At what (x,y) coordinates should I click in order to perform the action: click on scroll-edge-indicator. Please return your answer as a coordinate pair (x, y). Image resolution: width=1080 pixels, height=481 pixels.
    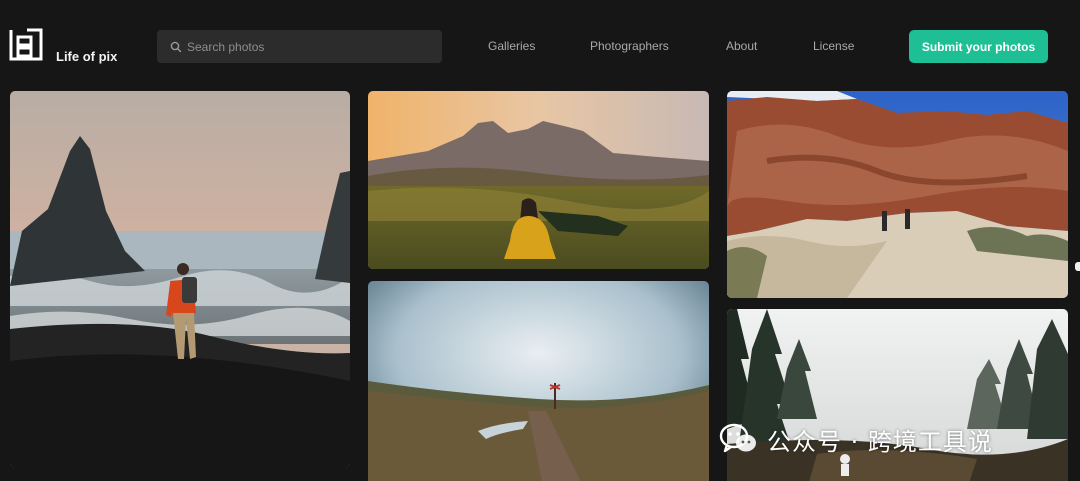
    Looking at the image, I should click on (1077, 266).